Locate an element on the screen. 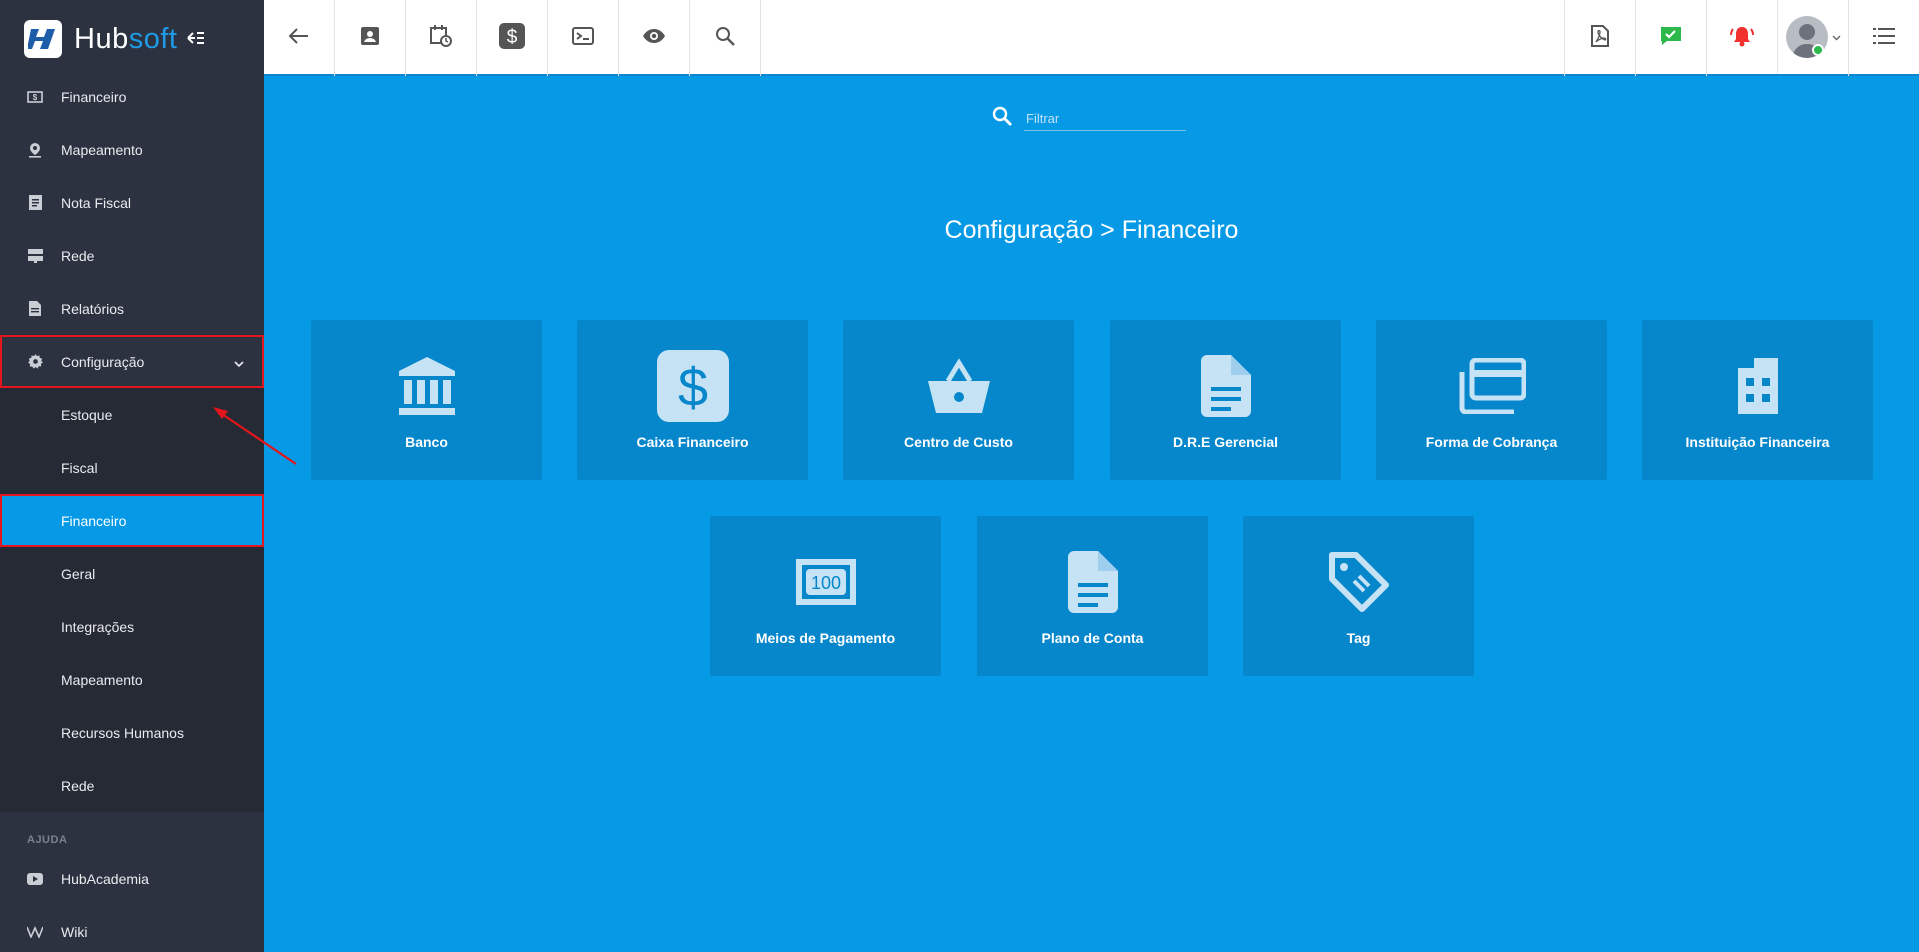 This screenshot has width=1919, height=952. pdf-icon is located at coordinates (1600, 38).